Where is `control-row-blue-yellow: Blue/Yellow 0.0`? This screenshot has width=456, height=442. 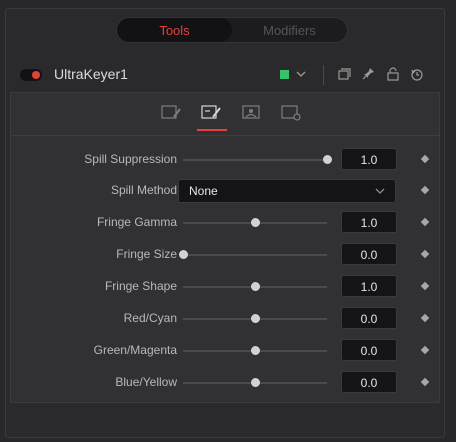
control-row-blue-yellow: Blue/Yellow 0.0 is located at coordinates (225, 383).